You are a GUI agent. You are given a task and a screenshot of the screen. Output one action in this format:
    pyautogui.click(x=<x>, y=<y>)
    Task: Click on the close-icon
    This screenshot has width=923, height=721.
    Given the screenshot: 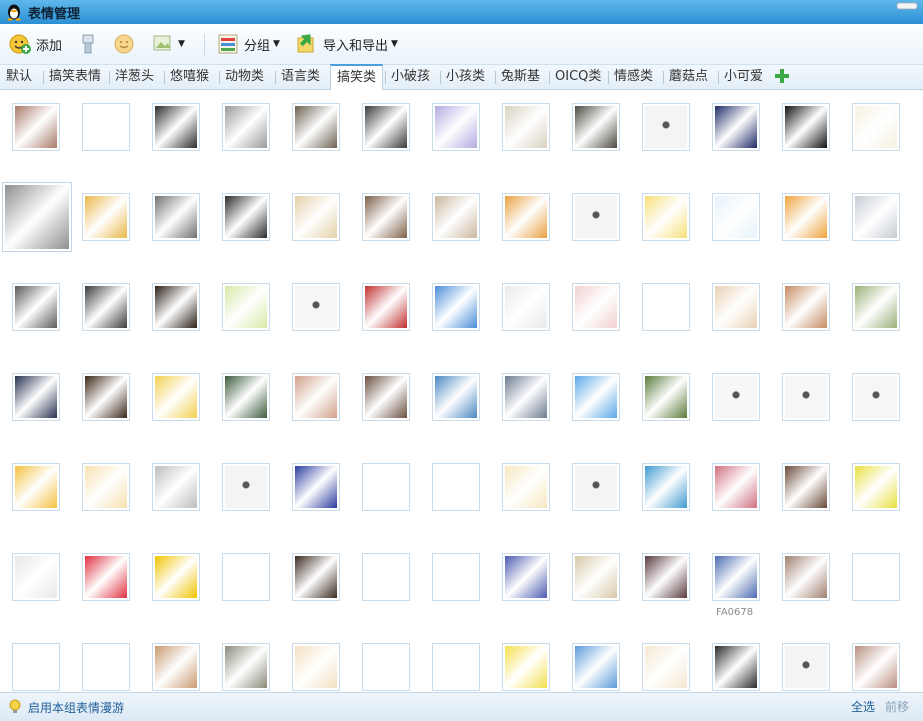 What is the action you would take?
    pyautogui.click(x=907, y=6)
    